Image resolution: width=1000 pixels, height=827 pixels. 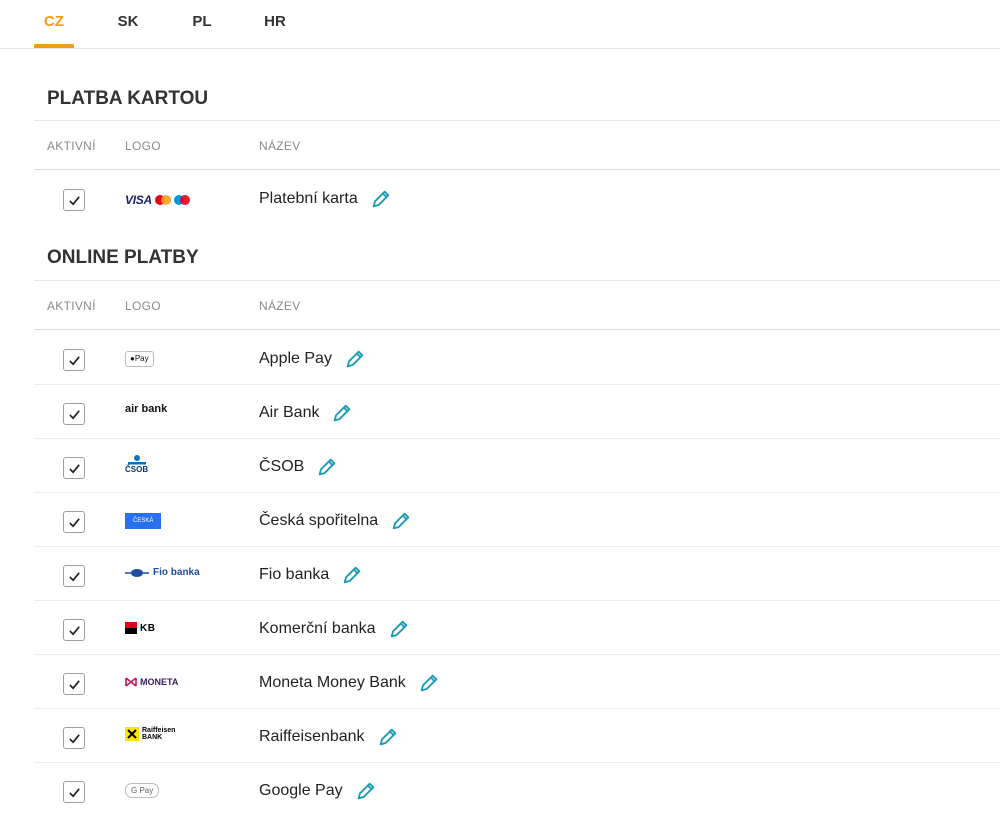 I want to click on tab-pl: PL, so click(x=202, y=23).